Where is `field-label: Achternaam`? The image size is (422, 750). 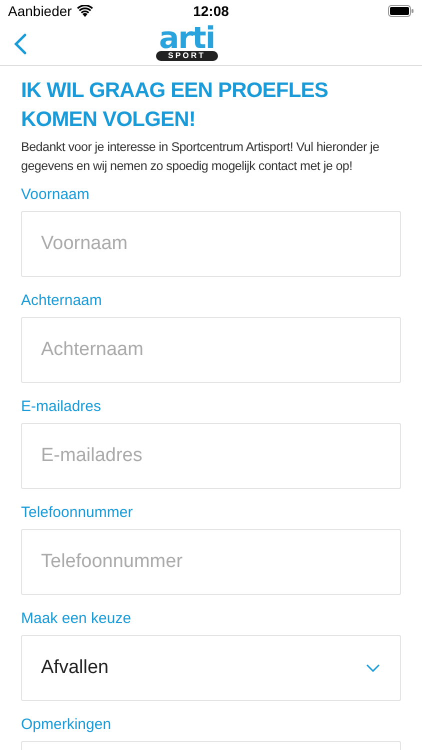 field-label: Achternaam is located at coordinates (62, 301).